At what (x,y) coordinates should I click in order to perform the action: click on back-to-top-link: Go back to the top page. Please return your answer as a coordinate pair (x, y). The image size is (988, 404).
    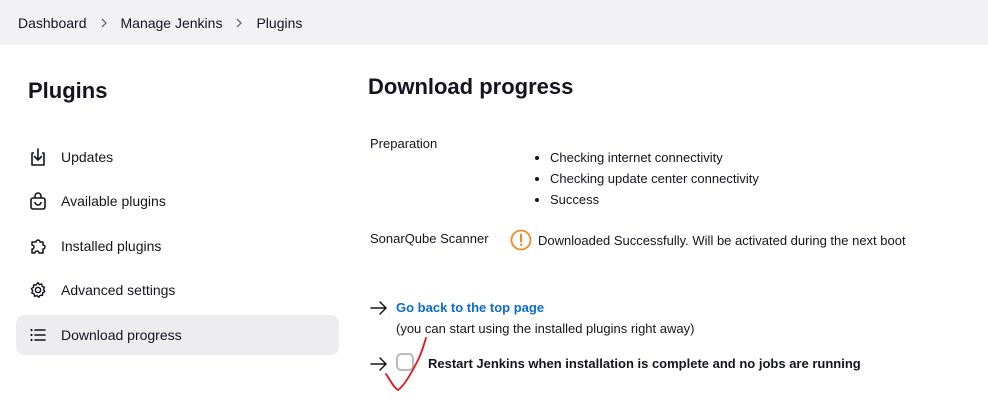
    Looking at the image, I should click on (470, 307).